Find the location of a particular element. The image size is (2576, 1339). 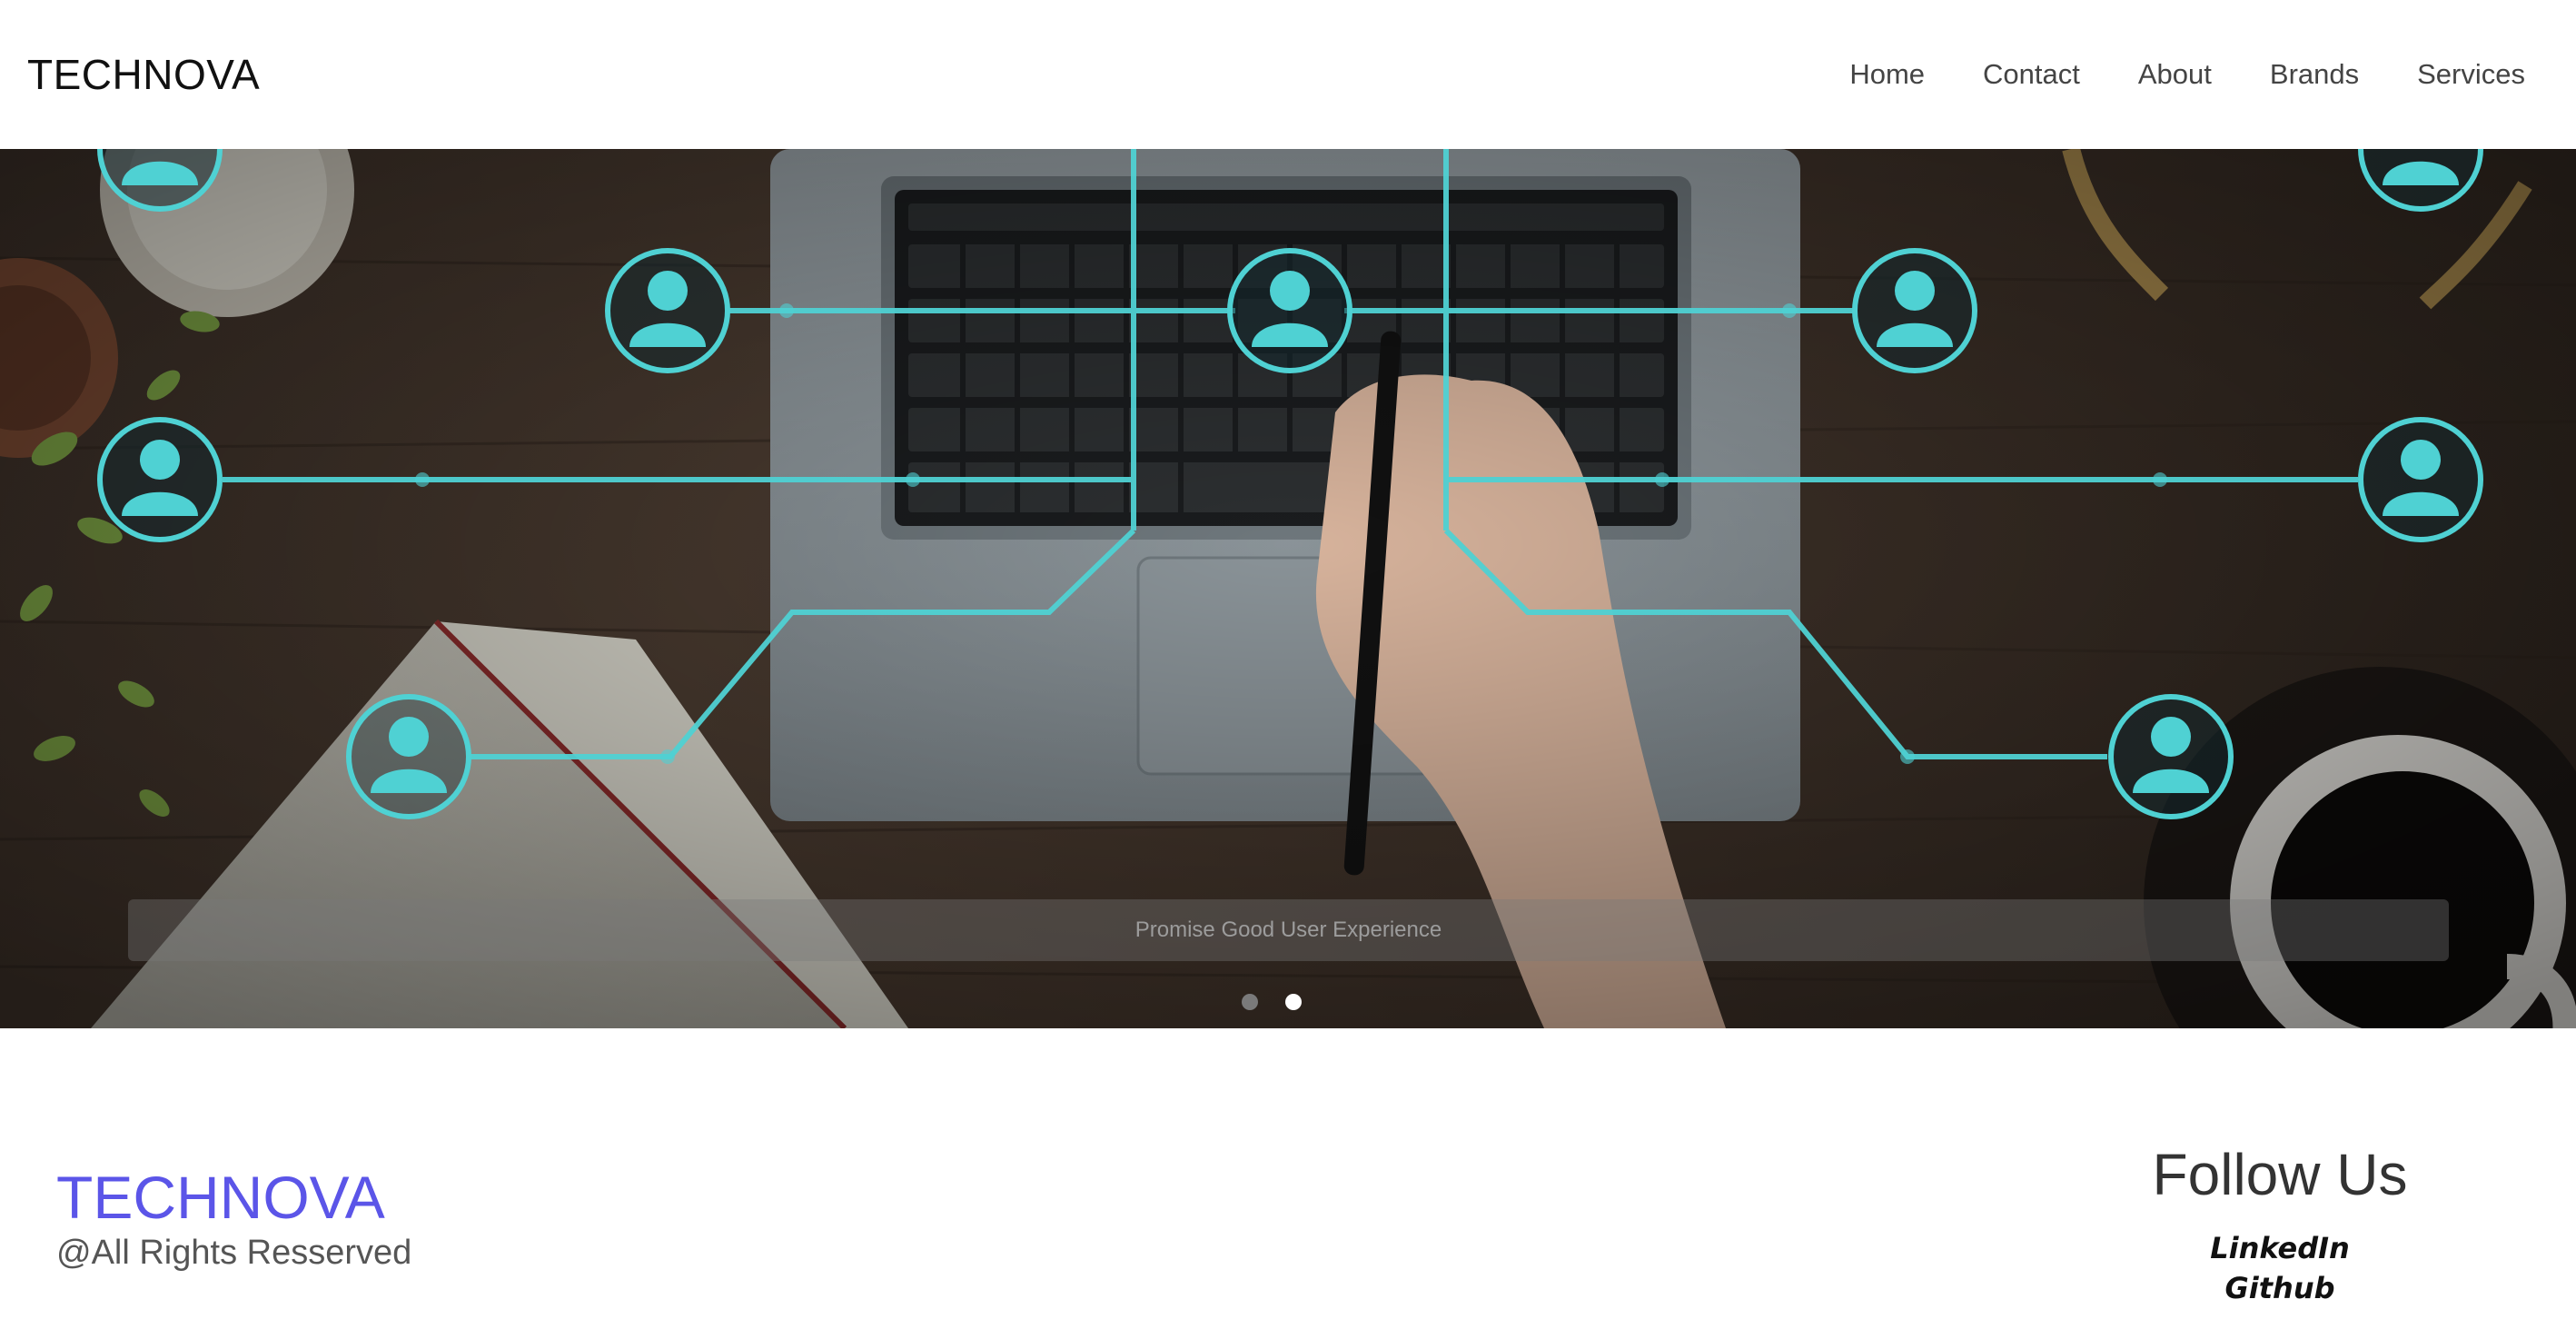

carousel-indicators is located at coordinates (1288, 1002).